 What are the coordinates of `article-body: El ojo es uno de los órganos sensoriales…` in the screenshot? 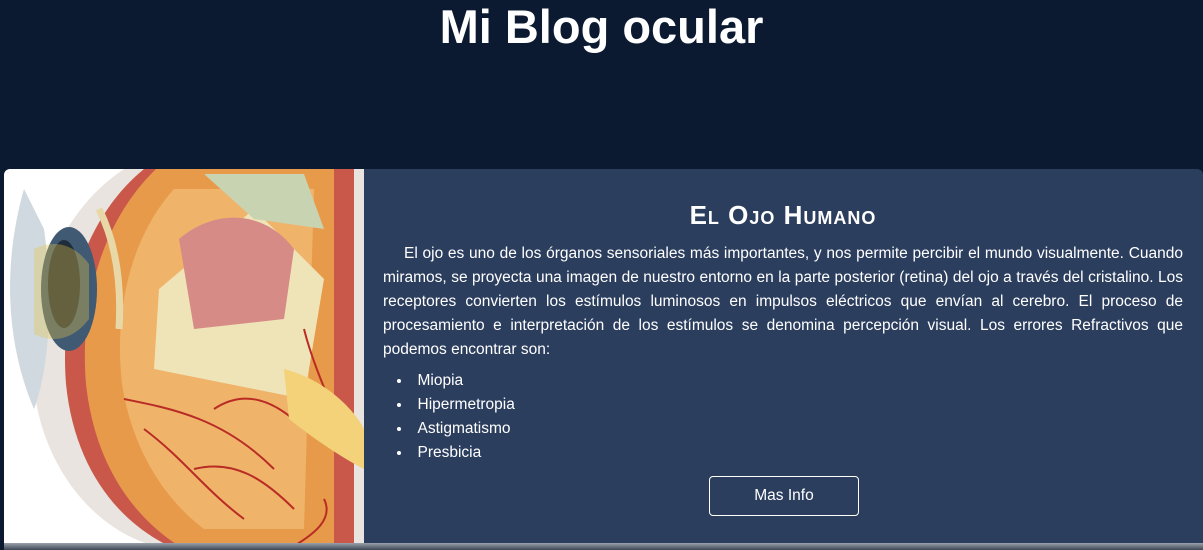 It's located at (783, 301).